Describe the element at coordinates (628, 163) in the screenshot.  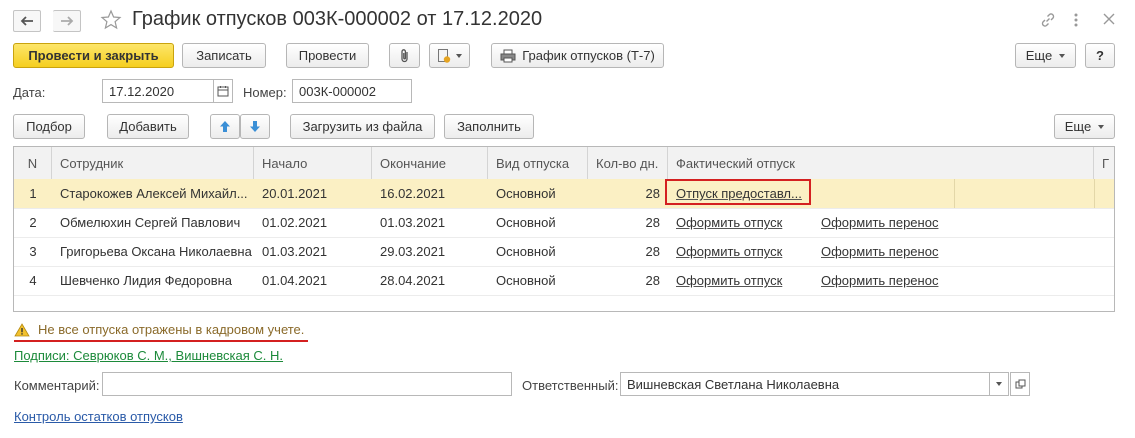
I see `column-header-days: Кол-во дн.` at that location.